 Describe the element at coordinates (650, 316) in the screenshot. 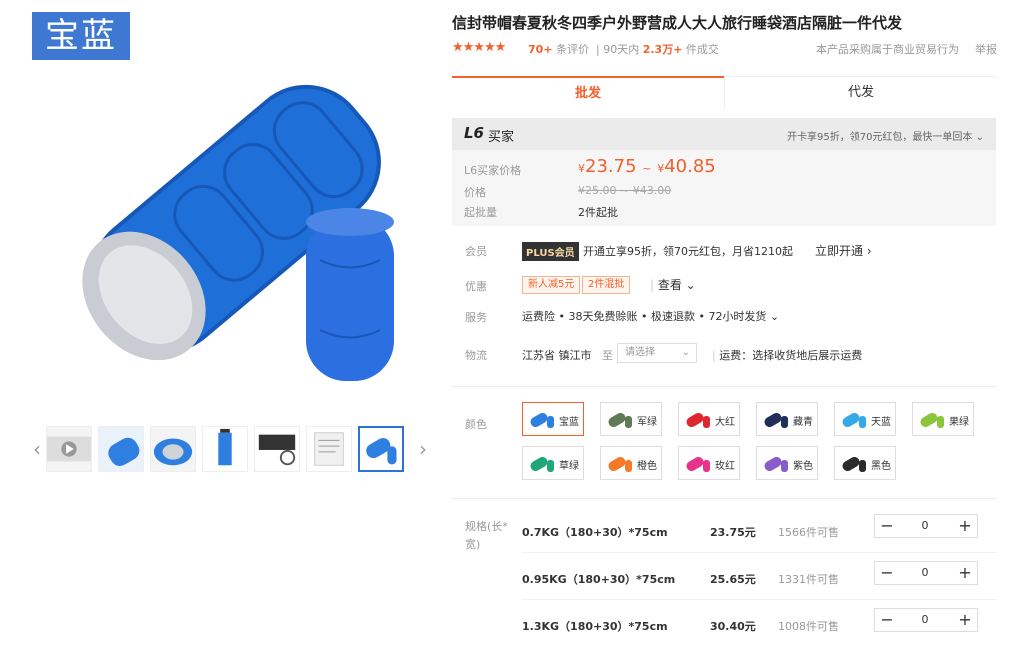

I see `service-list: 运费险 • 38天免费赊账 • 极速退款 • 72小时发货 ⌄` at that location.